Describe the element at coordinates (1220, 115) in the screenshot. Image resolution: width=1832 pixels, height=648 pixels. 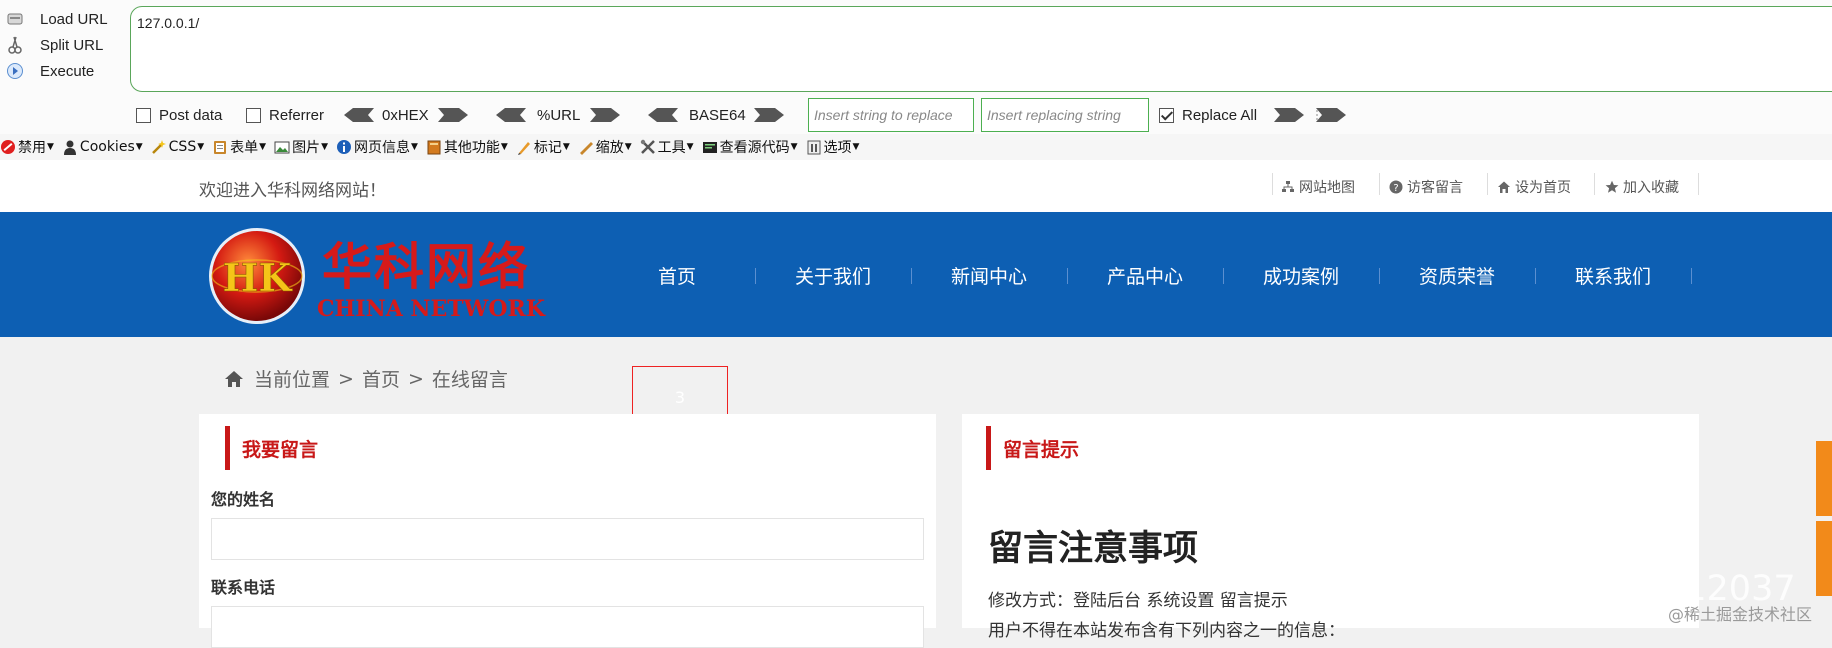
I see `replace-all-label: Replace All` at that location.